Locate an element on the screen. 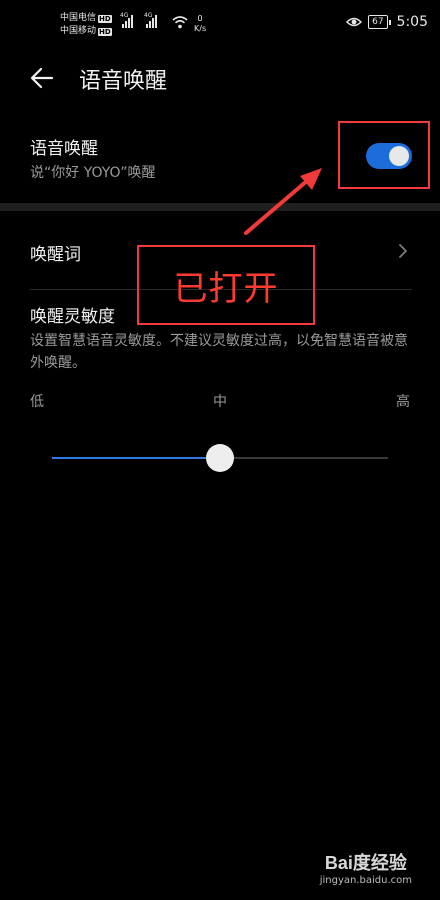 The height and width of the screenshot is (900, 440). signal-2-icon: 4G is located at coordinates (150, 20).